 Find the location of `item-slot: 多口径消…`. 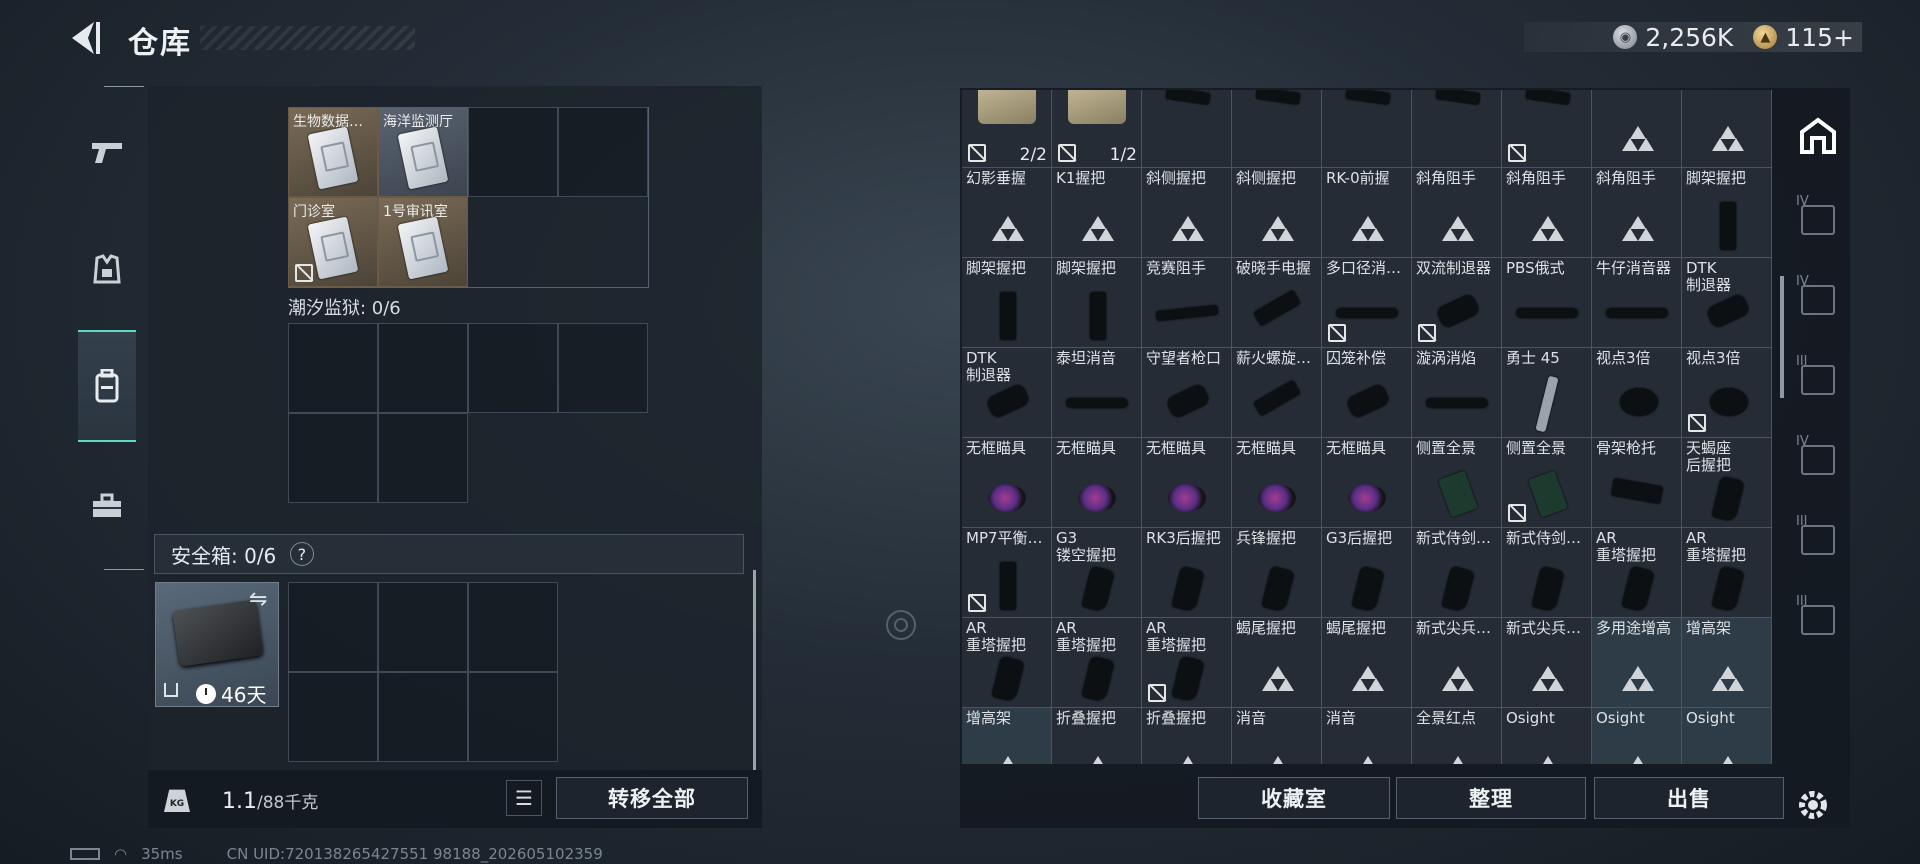

item-slot: 多口径消… is located at coordinates (1367, 303).